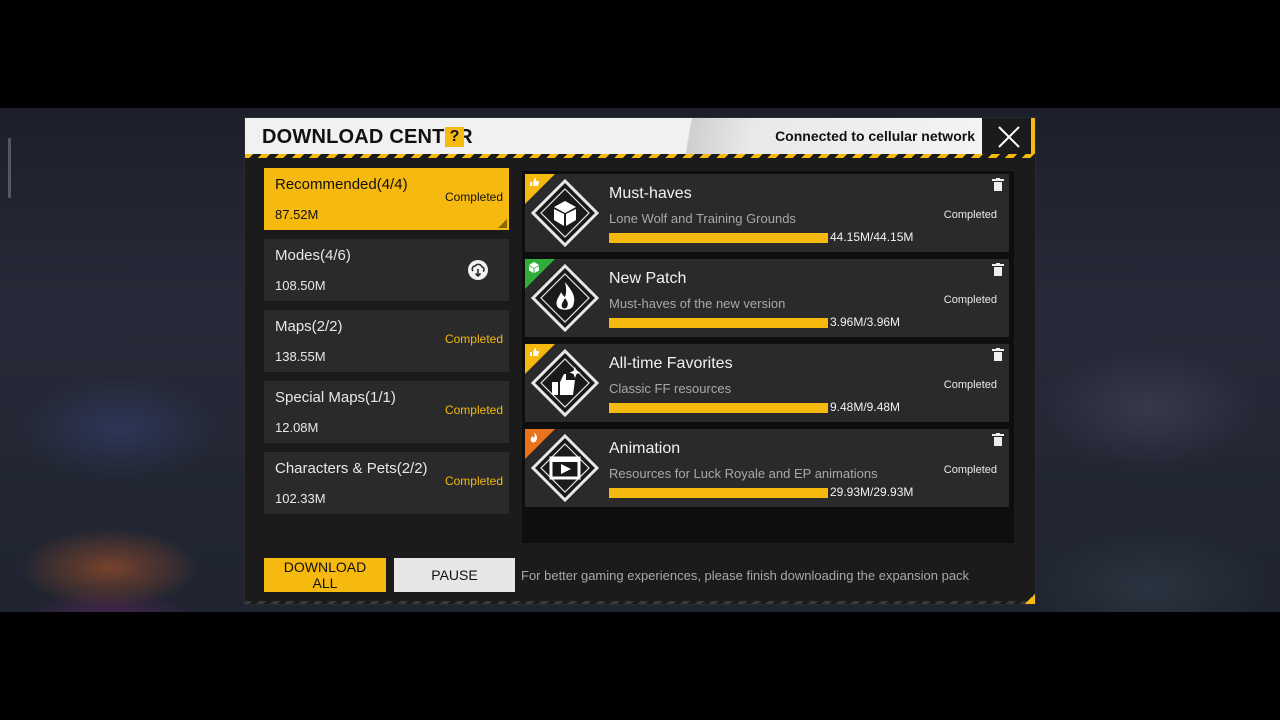 Image resolution: width=1280 pixels, height=720 pixels. What do you see at coordinates (872, 492) in the screenshot?
I see `resource-size: 29.93M/29.93M` at bounding box center [872, 492].